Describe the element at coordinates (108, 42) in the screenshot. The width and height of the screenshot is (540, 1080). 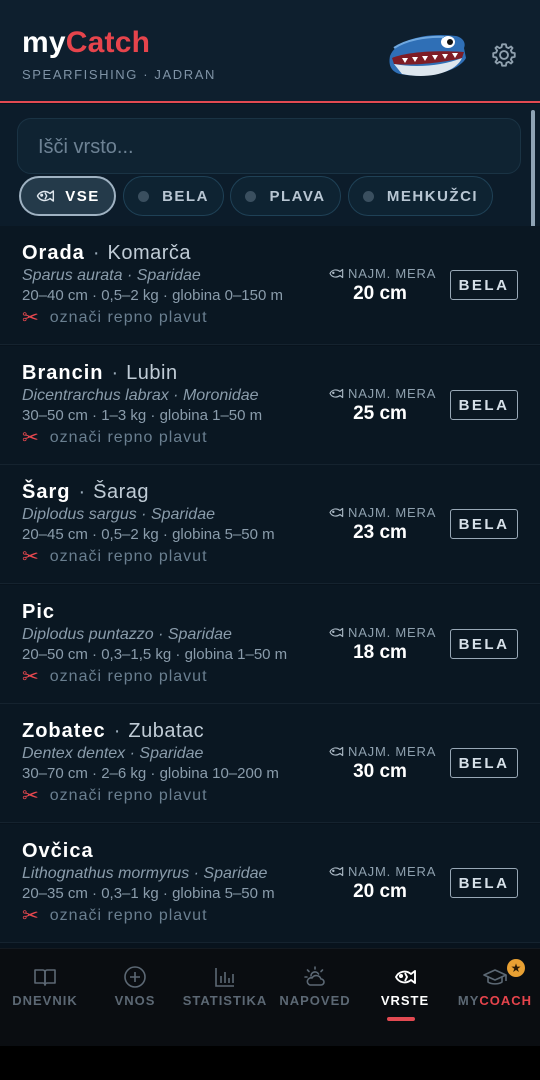
I see `logo-catch: Catch` at that location.